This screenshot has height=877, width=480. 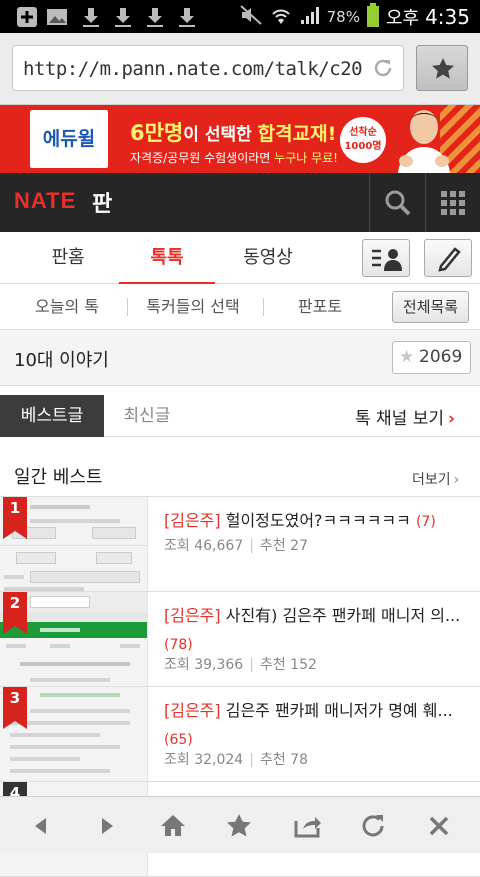 I want to click on image-icon, so click(x=57, y=17).